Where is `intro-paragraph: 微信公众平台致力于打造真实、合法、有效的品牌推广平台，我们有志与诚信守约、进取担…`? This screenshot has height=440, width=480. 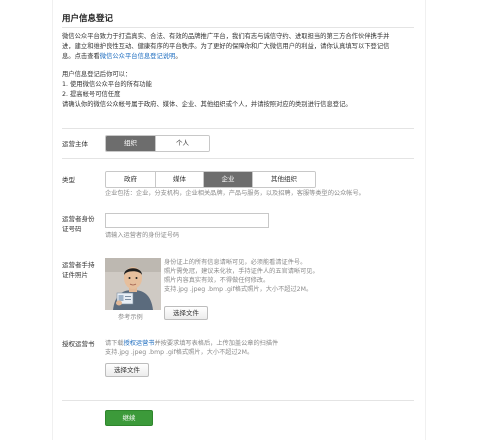
intro-paragraph: 微信公众平台致力于打造真实、合法、有效的品牌推广平台，我们有志与诚信守约、进取担… is located at coordinates (238, 47).